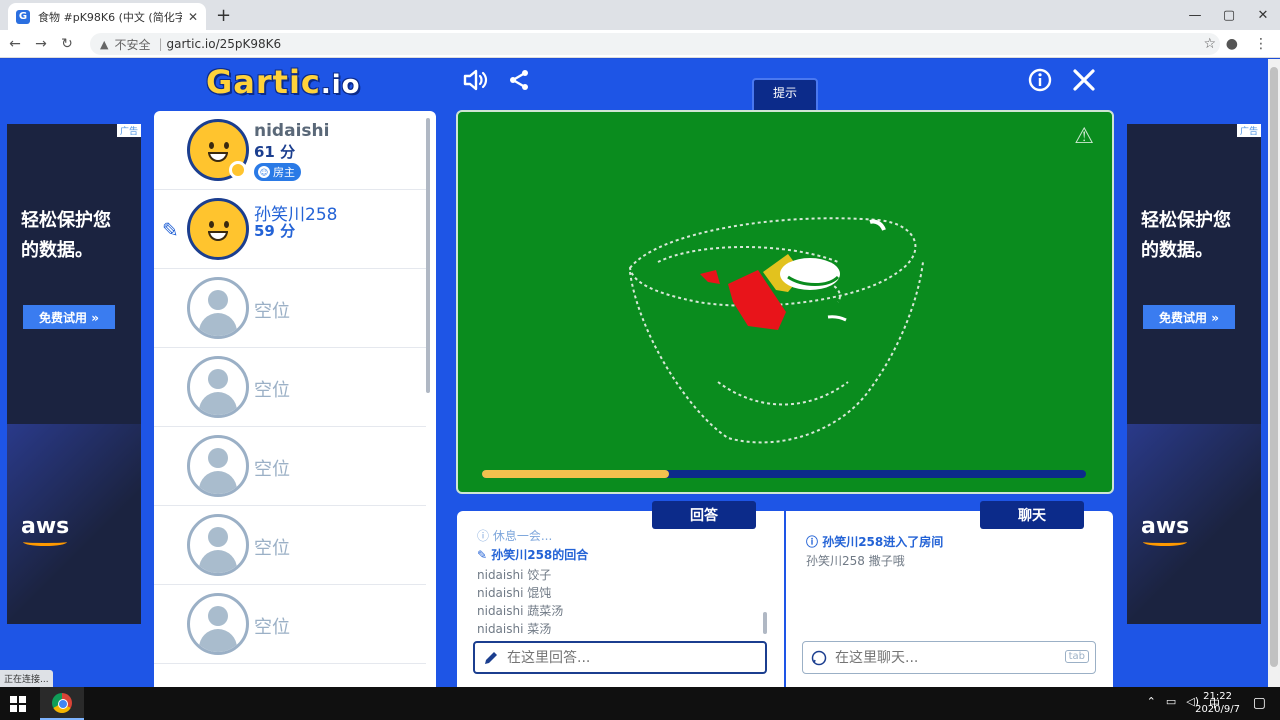 Image resolution: width=1280 pixels, height=720 pixels. I want to click on network-icon: ▭, so click(1171, 703).